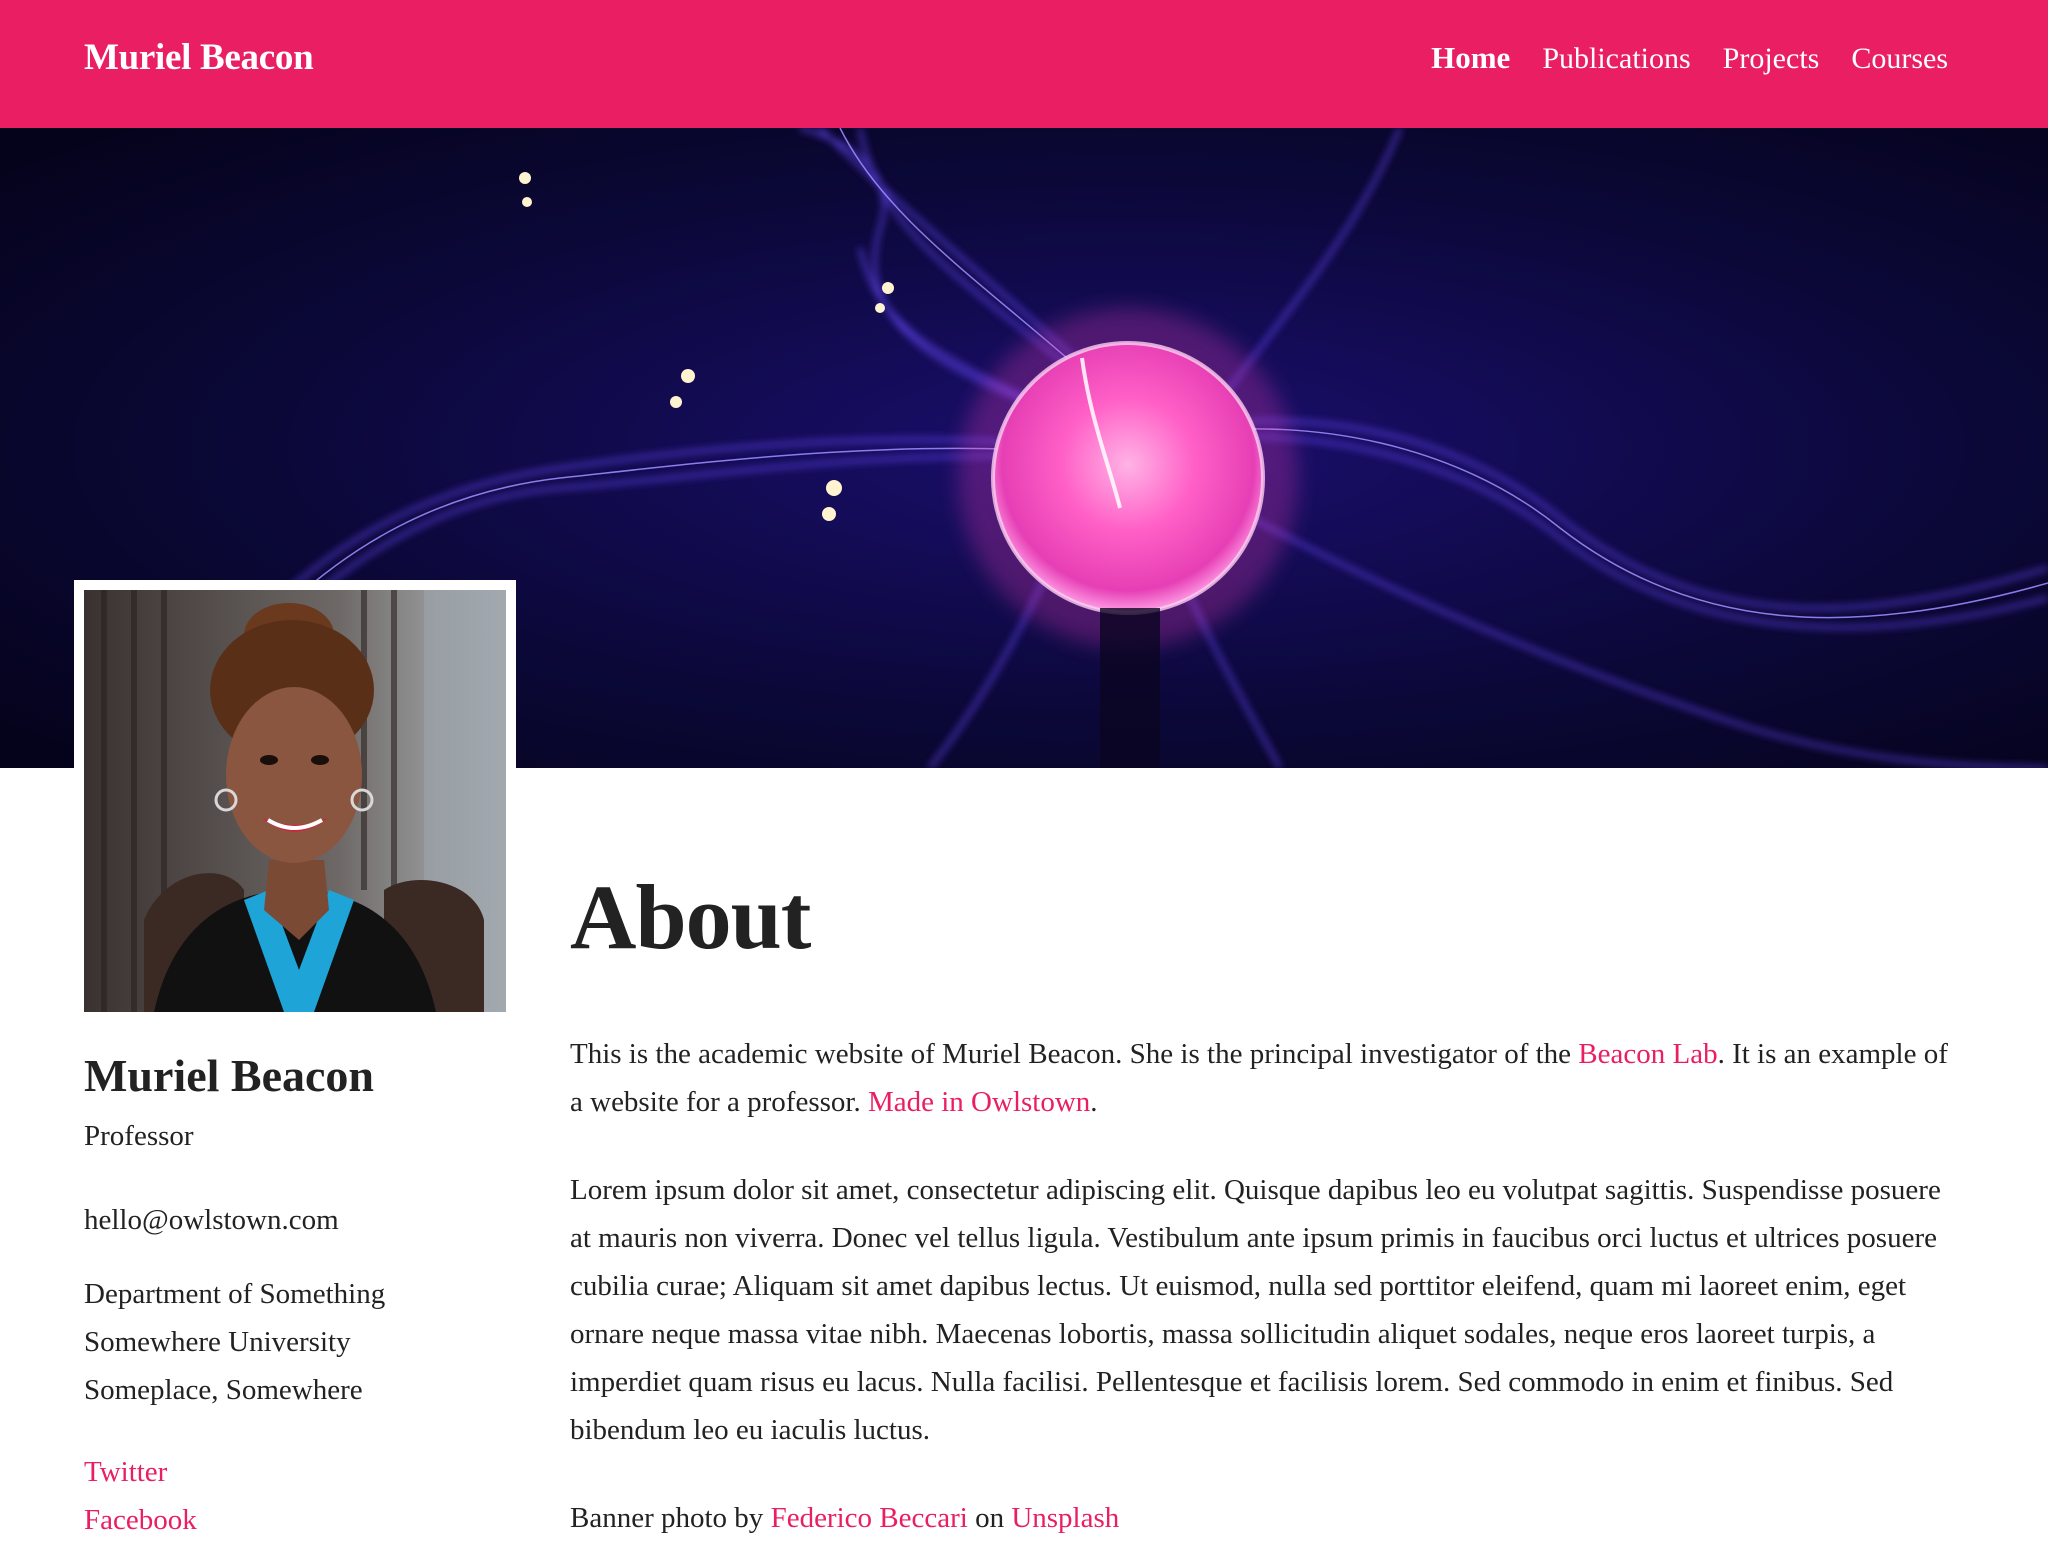 Image resolution: width=2048 pixels, height=1544 pixels. I want to click on profile-email: hello@owlstown.com, so click(284, 1220).